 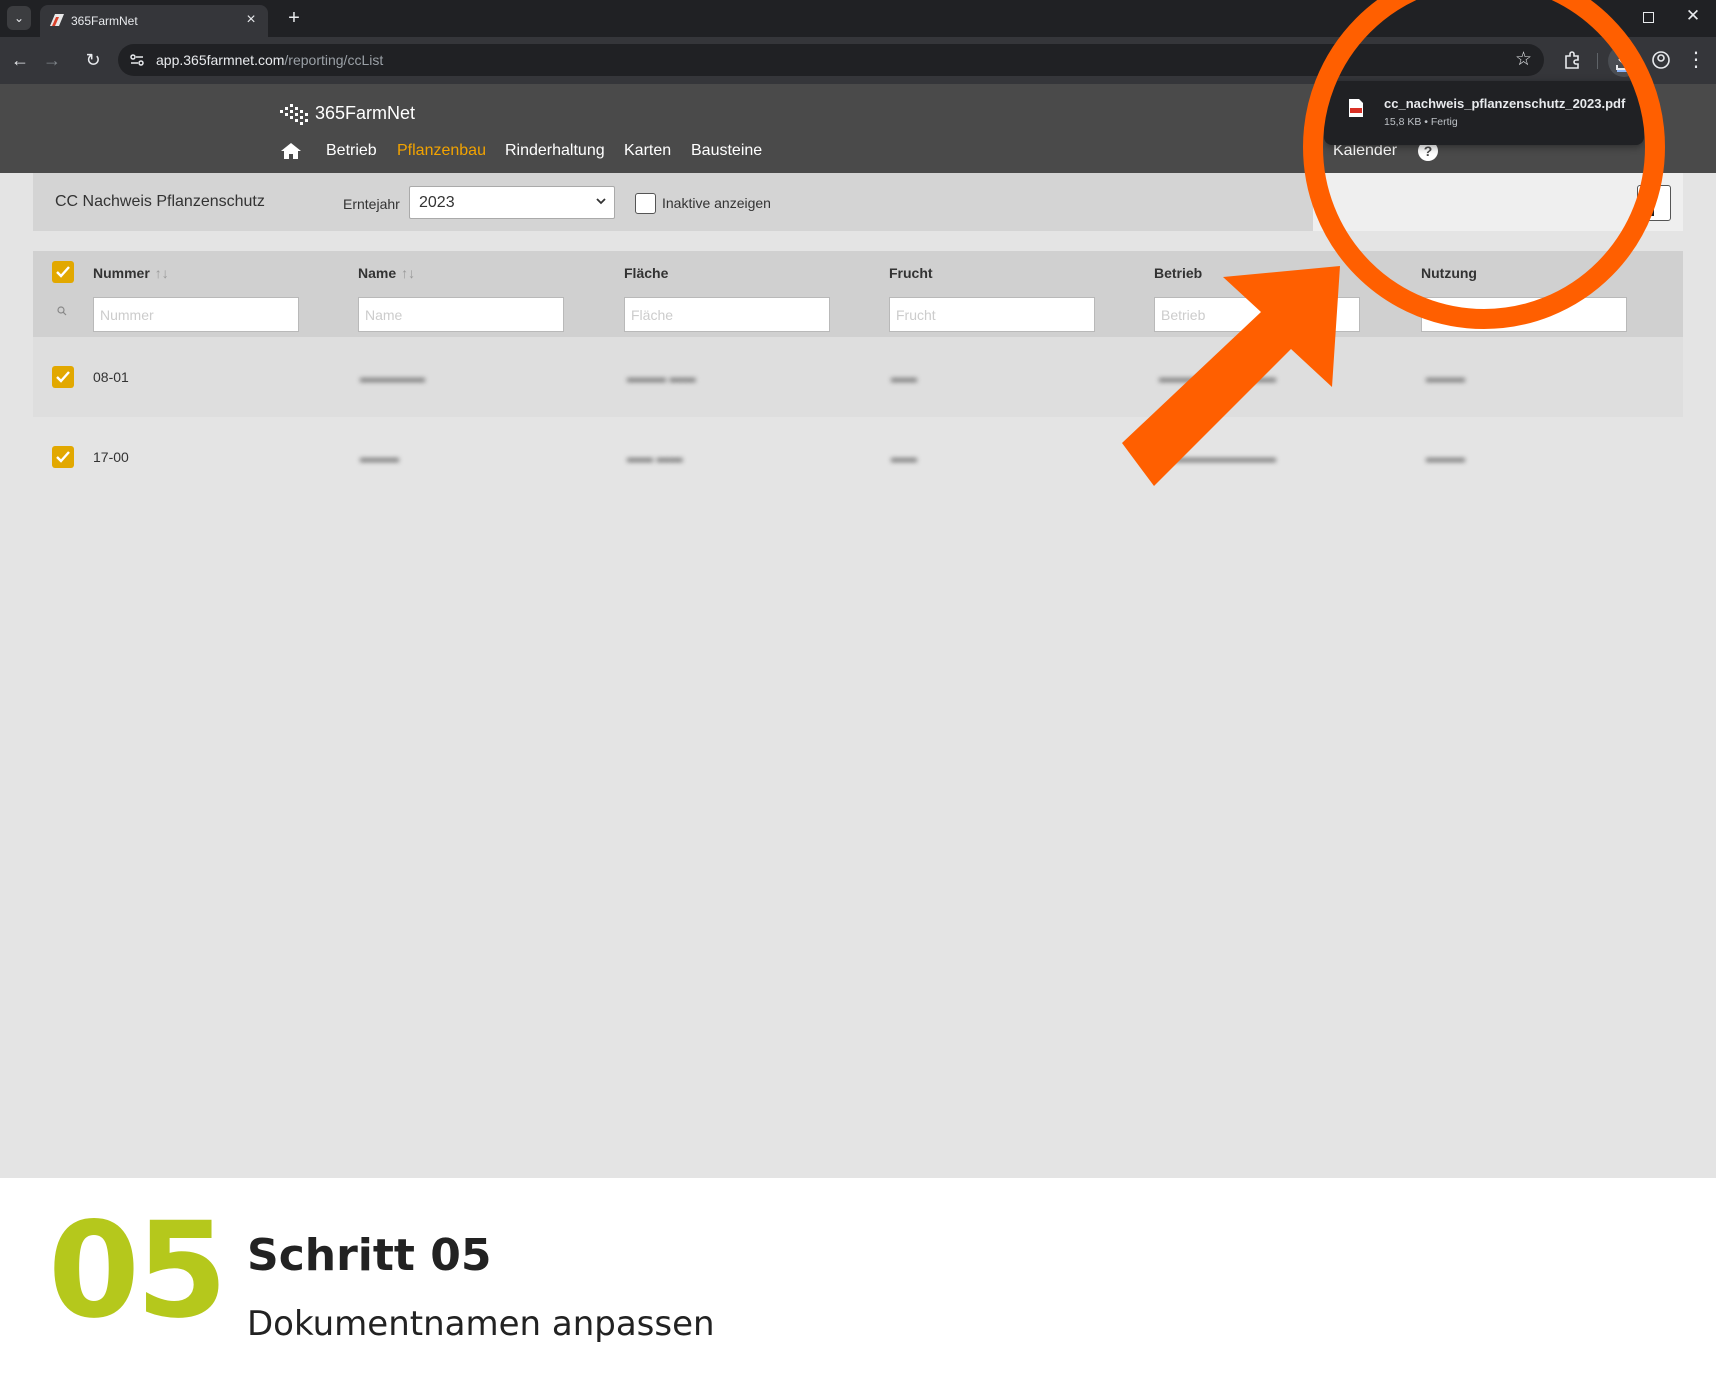 I want to click on filter-bar-highlight, so click(x=1498, y=202).